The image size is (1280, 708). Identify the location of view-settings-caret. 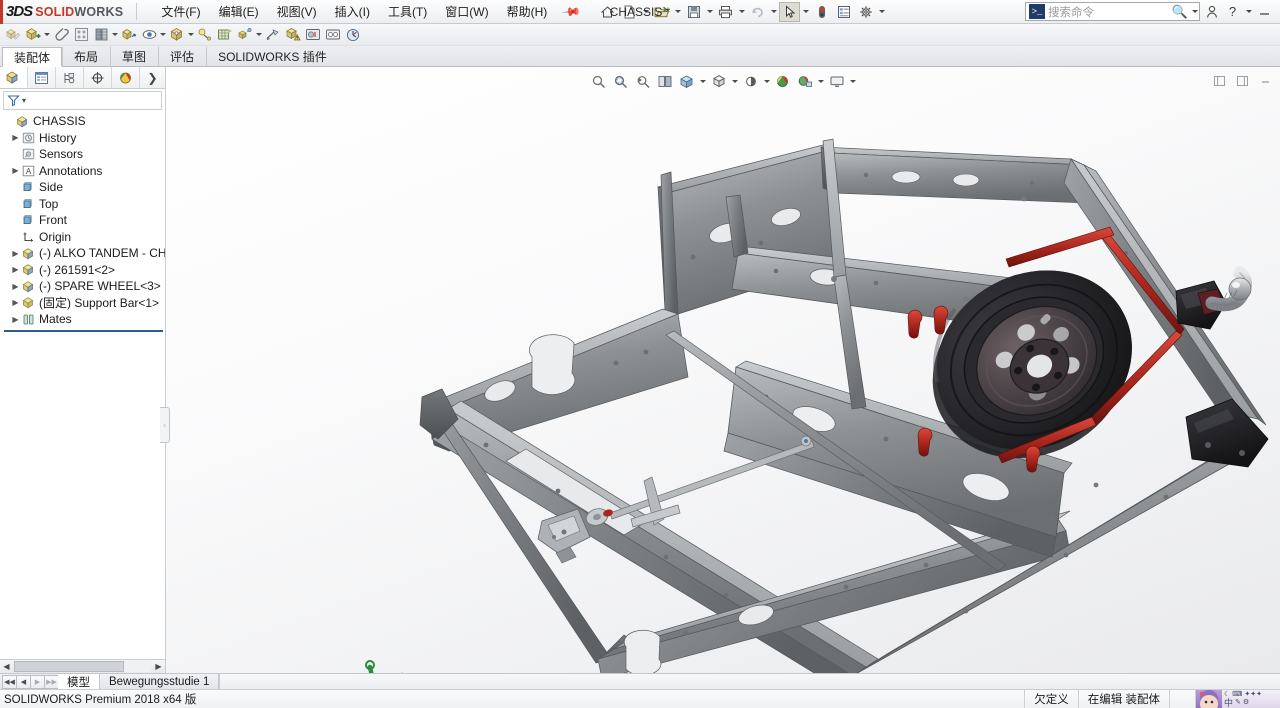
(853, 81).